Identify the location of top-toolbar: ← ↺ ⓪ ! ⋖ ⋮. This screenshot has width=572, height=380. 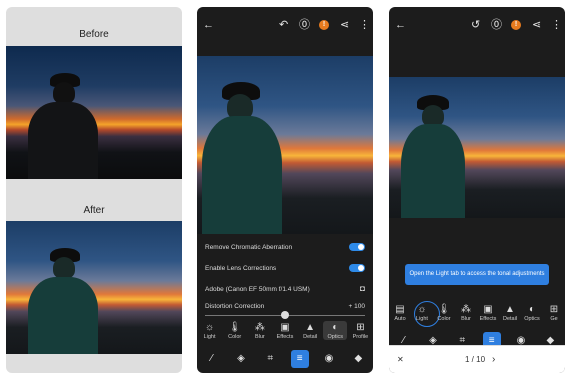
(477, 23).